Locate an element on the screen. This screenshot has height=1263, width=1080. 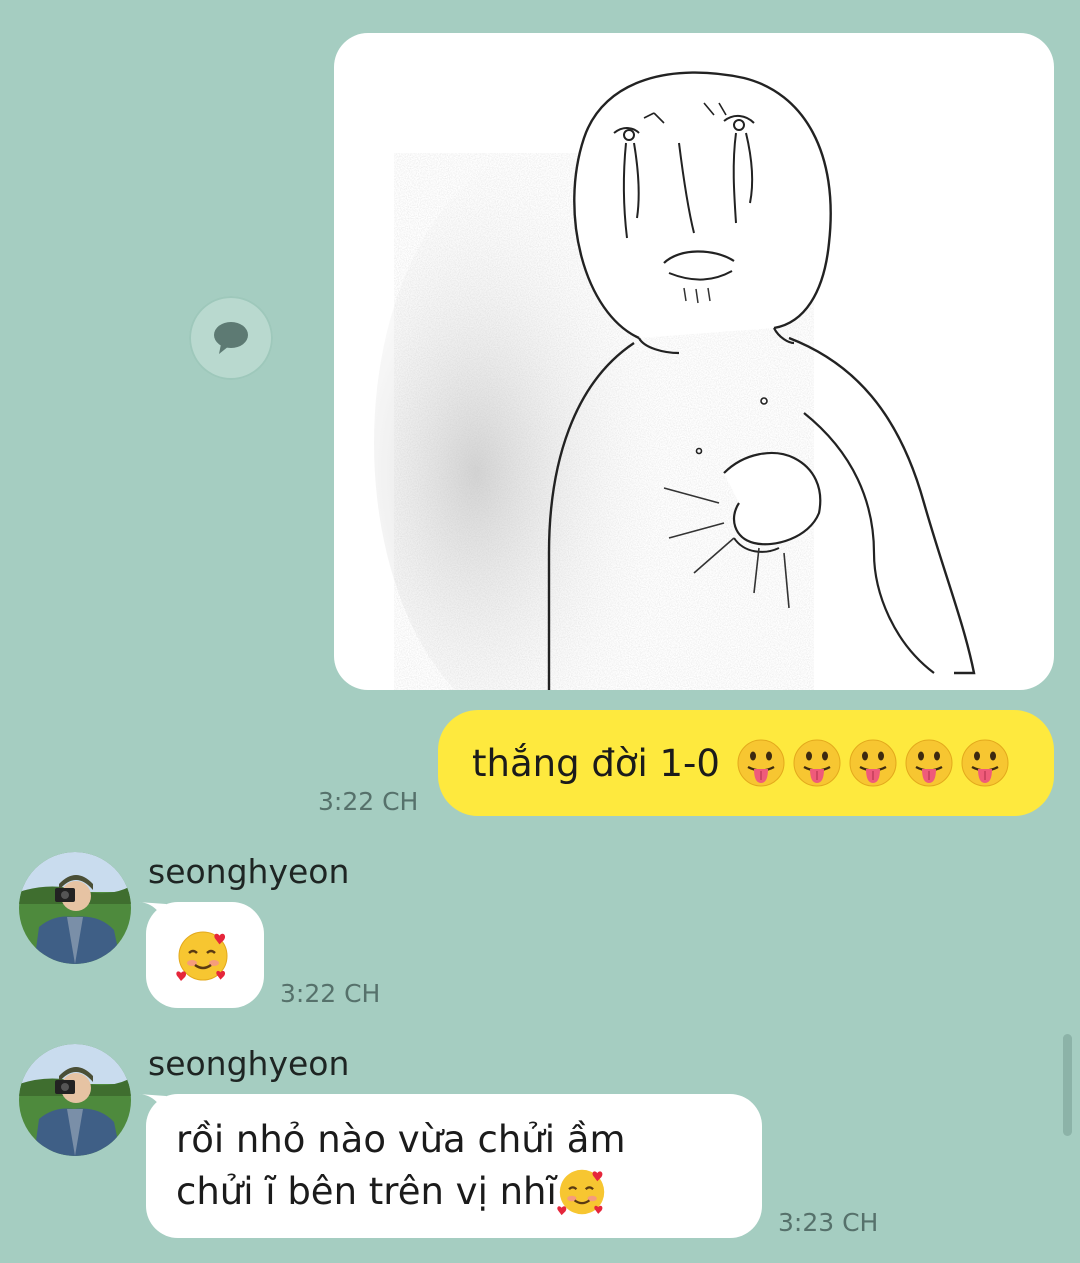
message-text-line-wrap: chửi ĩ bên trên vị nhĩ is located at coordinates (391, 1192).